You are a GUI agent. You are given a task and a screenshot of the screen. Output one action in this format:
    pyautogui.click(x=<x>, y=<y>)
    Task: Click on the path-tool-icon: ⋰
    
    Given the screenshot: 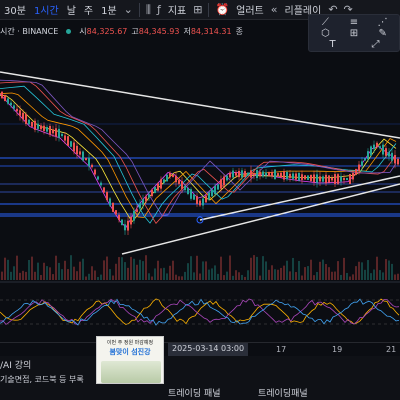 What is the action you would take?
    pyautogui.click(x=383, y=22)
    